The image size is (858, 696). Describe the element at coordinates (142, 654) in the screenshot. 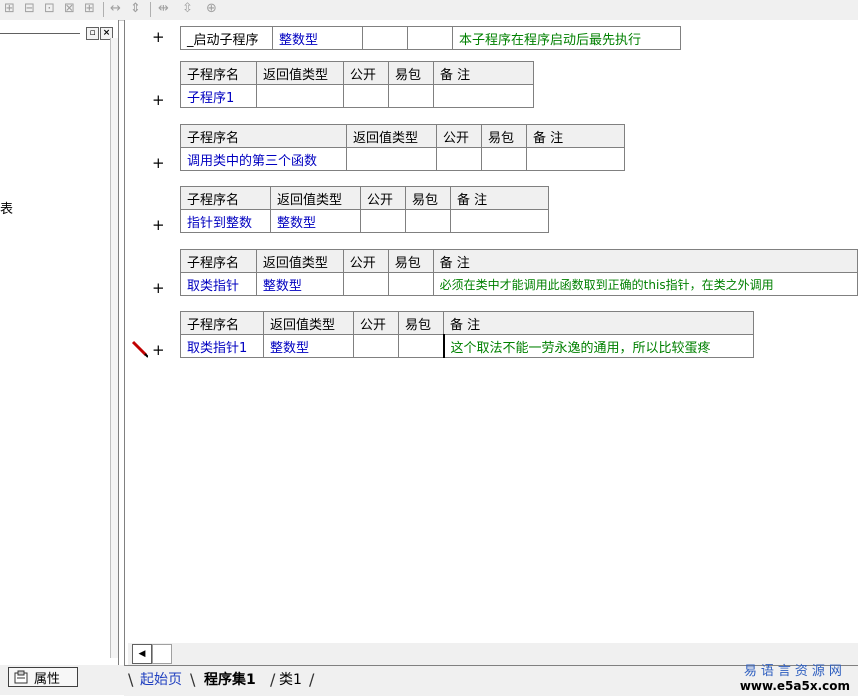

I see `scroll-left-icon: ◀` at that location.